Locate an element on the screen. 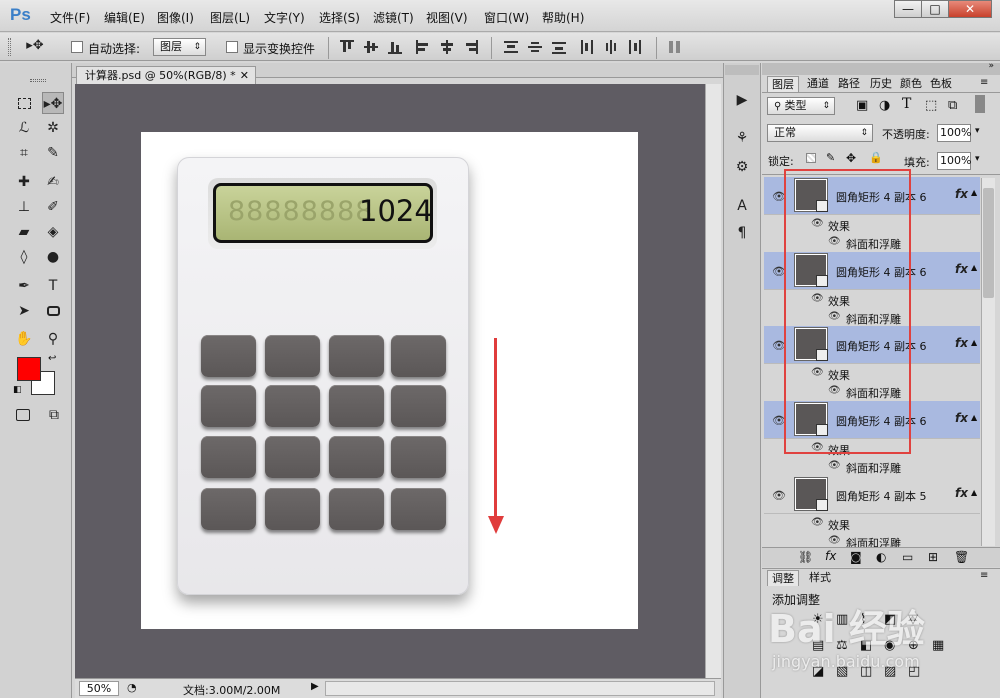  panel-menu-icon: ≡ is located at coordinates (984, 575).